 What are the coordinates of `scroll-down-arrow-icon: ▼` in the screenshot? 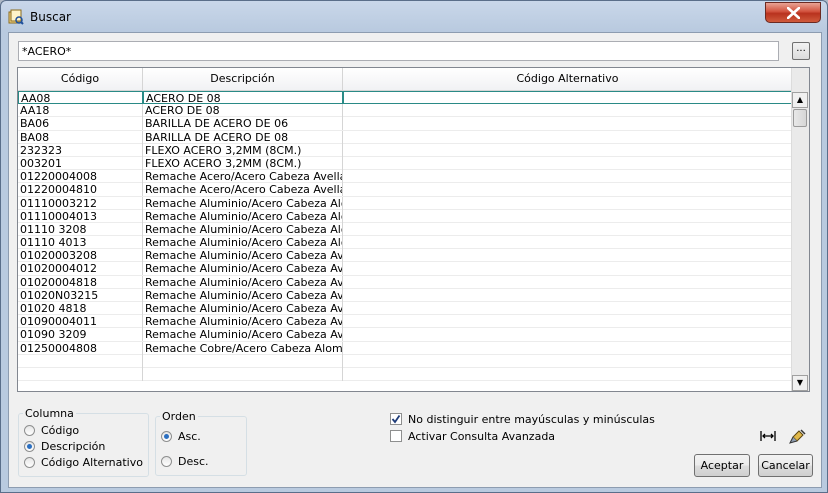 It's located at (800, 383).